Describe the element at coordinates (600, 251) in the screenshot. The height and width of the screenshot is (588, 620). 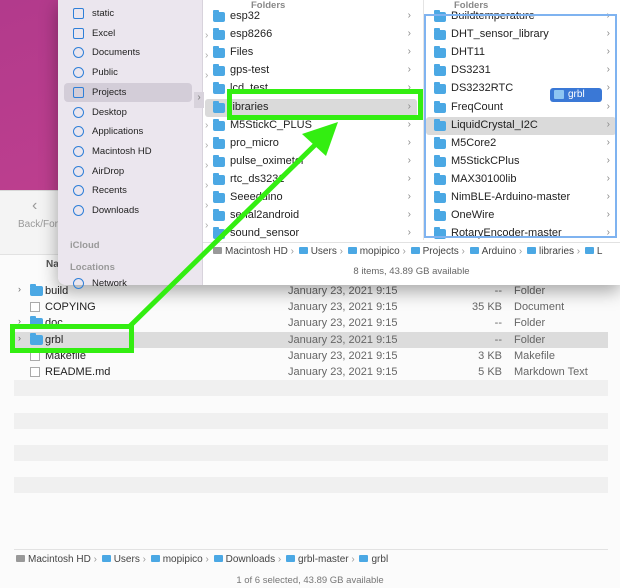
I see `path-segment: L` at that location.